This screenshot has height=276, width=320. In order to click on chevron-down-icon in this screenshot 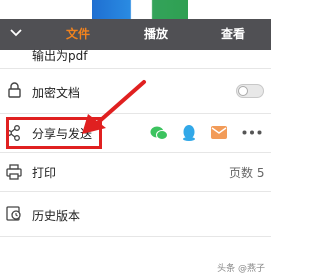, I will do `click(16, 33)`.